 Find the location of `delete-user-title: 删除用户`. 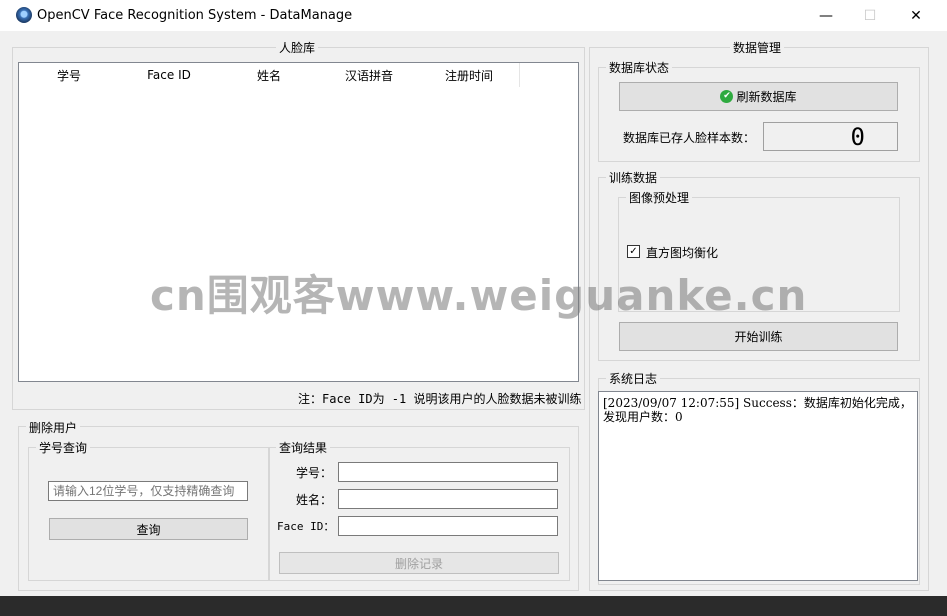

delete-user-title: 删除用户 is located at coordinates (53, 427).